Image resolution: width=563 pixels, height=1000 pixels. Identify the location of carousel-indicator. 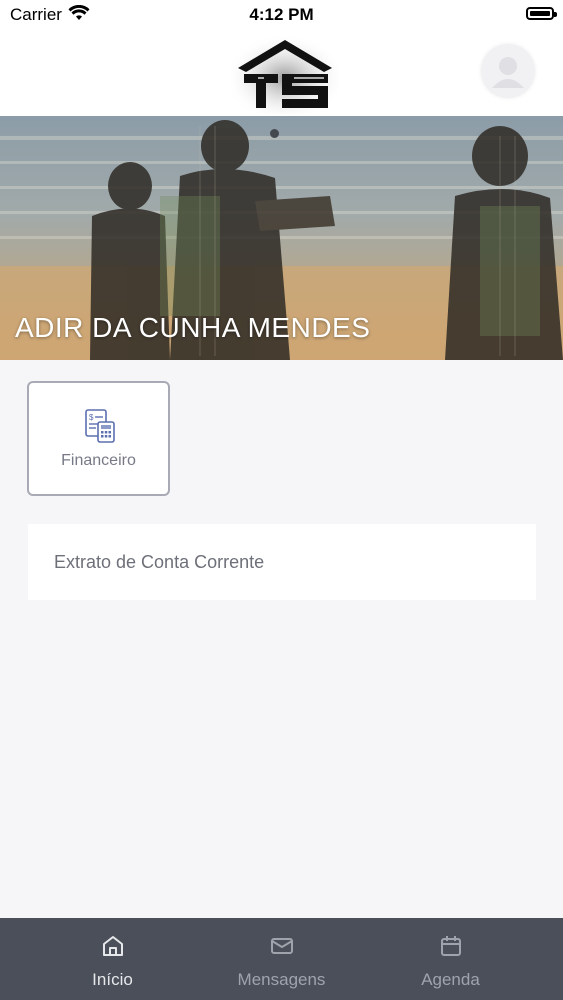
(274, 133).